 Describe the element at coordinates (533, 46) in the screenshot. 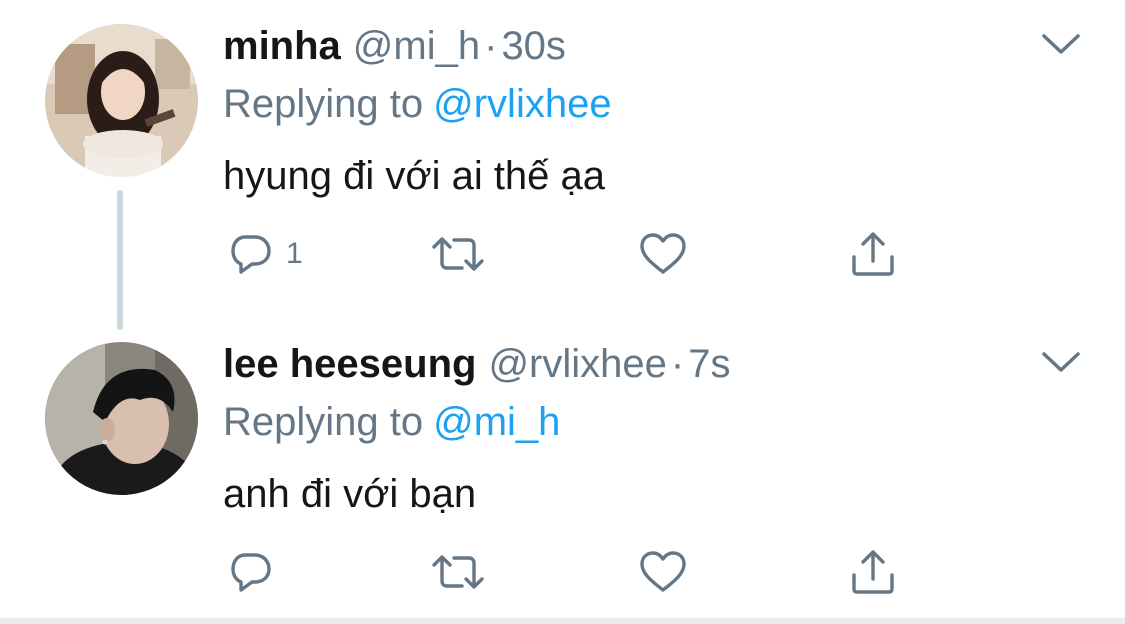

I see `timestamp: 30s` at that location.